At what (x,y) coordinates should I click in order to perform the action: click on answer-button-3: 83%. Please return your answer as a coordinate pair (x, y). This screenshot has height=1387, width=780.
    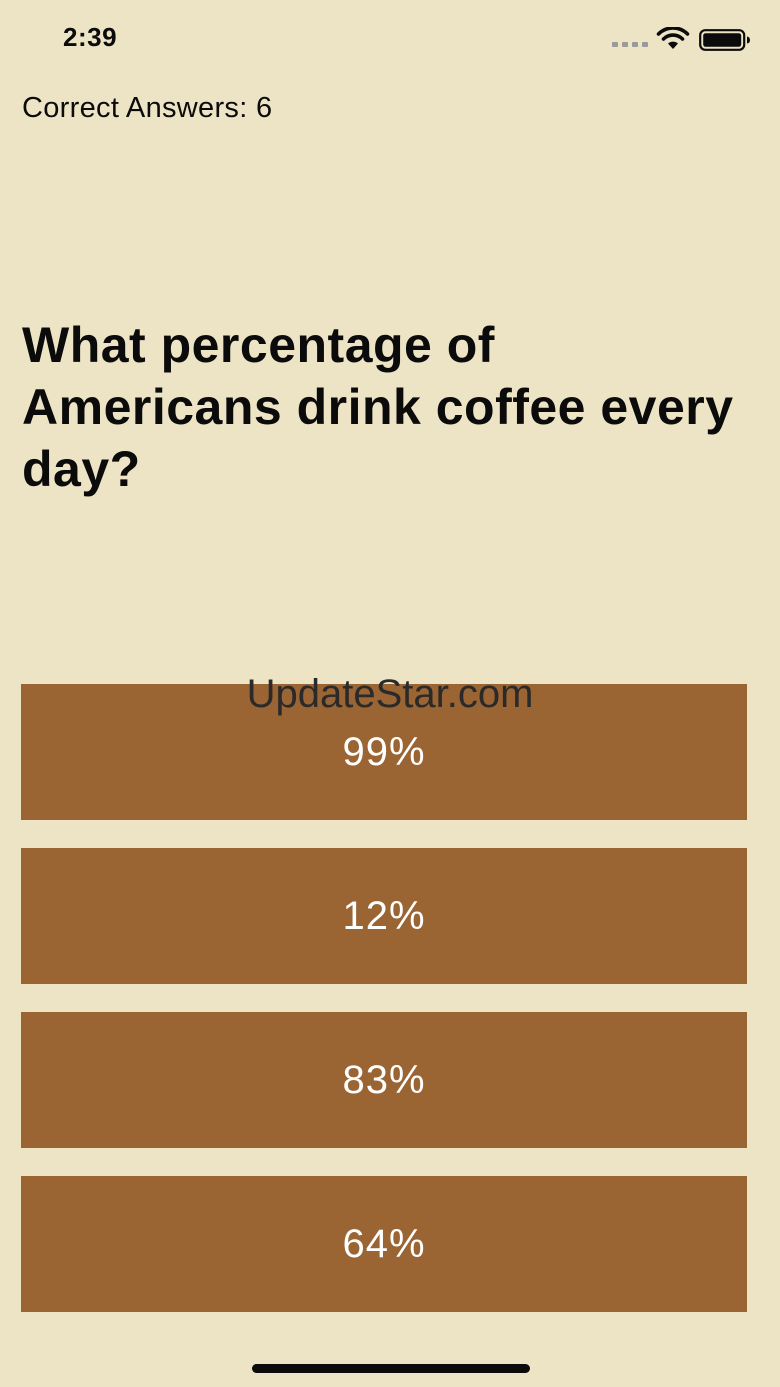
    Looking at the image, I should click on (384, 1080).